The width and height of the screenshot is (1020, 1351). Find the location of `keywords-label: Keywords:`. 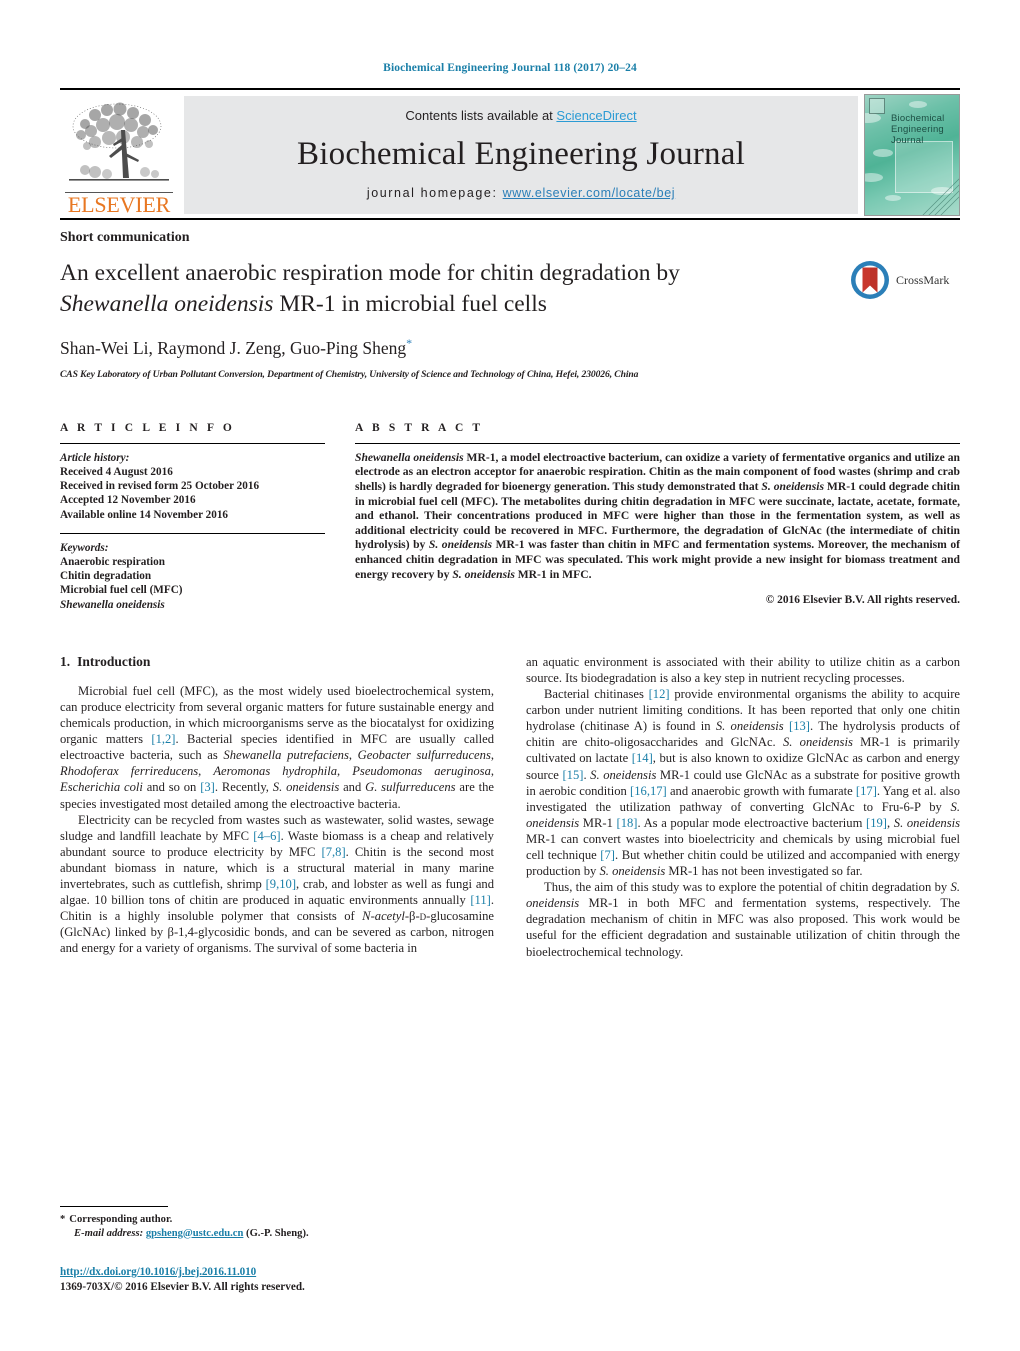

keywords-label: Keywords: is located at coordinates (84, 547).